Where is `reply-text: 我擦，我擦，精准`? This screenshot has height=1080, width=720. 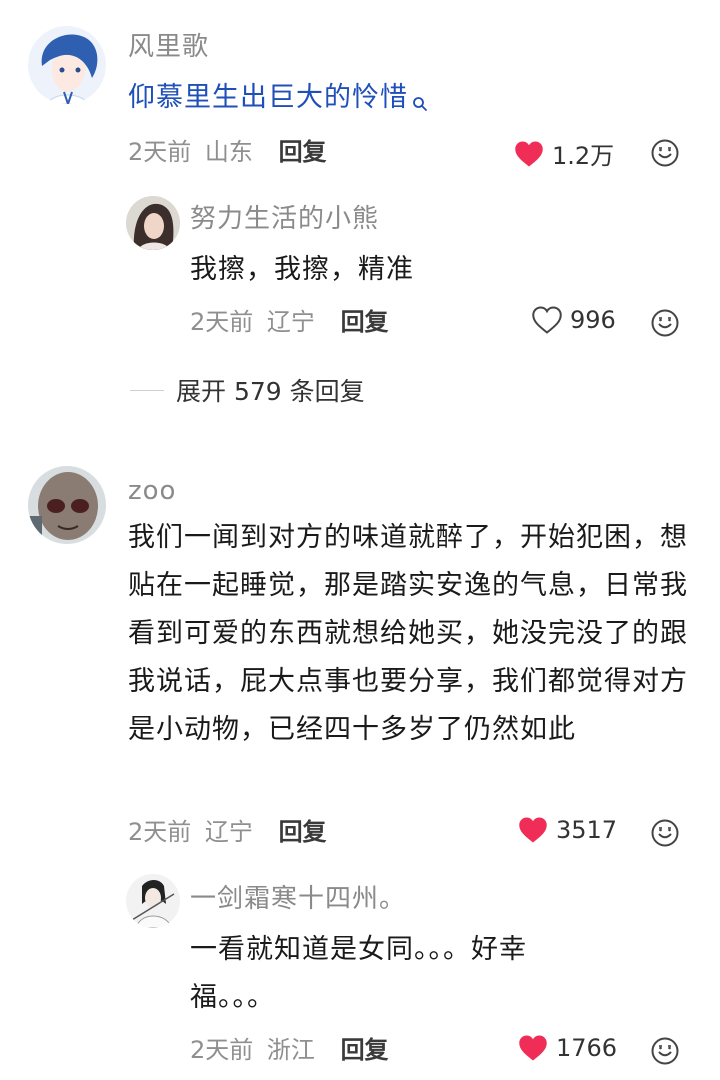
reply-text: 我擦，我擦，精准 is located at coordinates (302, 269).